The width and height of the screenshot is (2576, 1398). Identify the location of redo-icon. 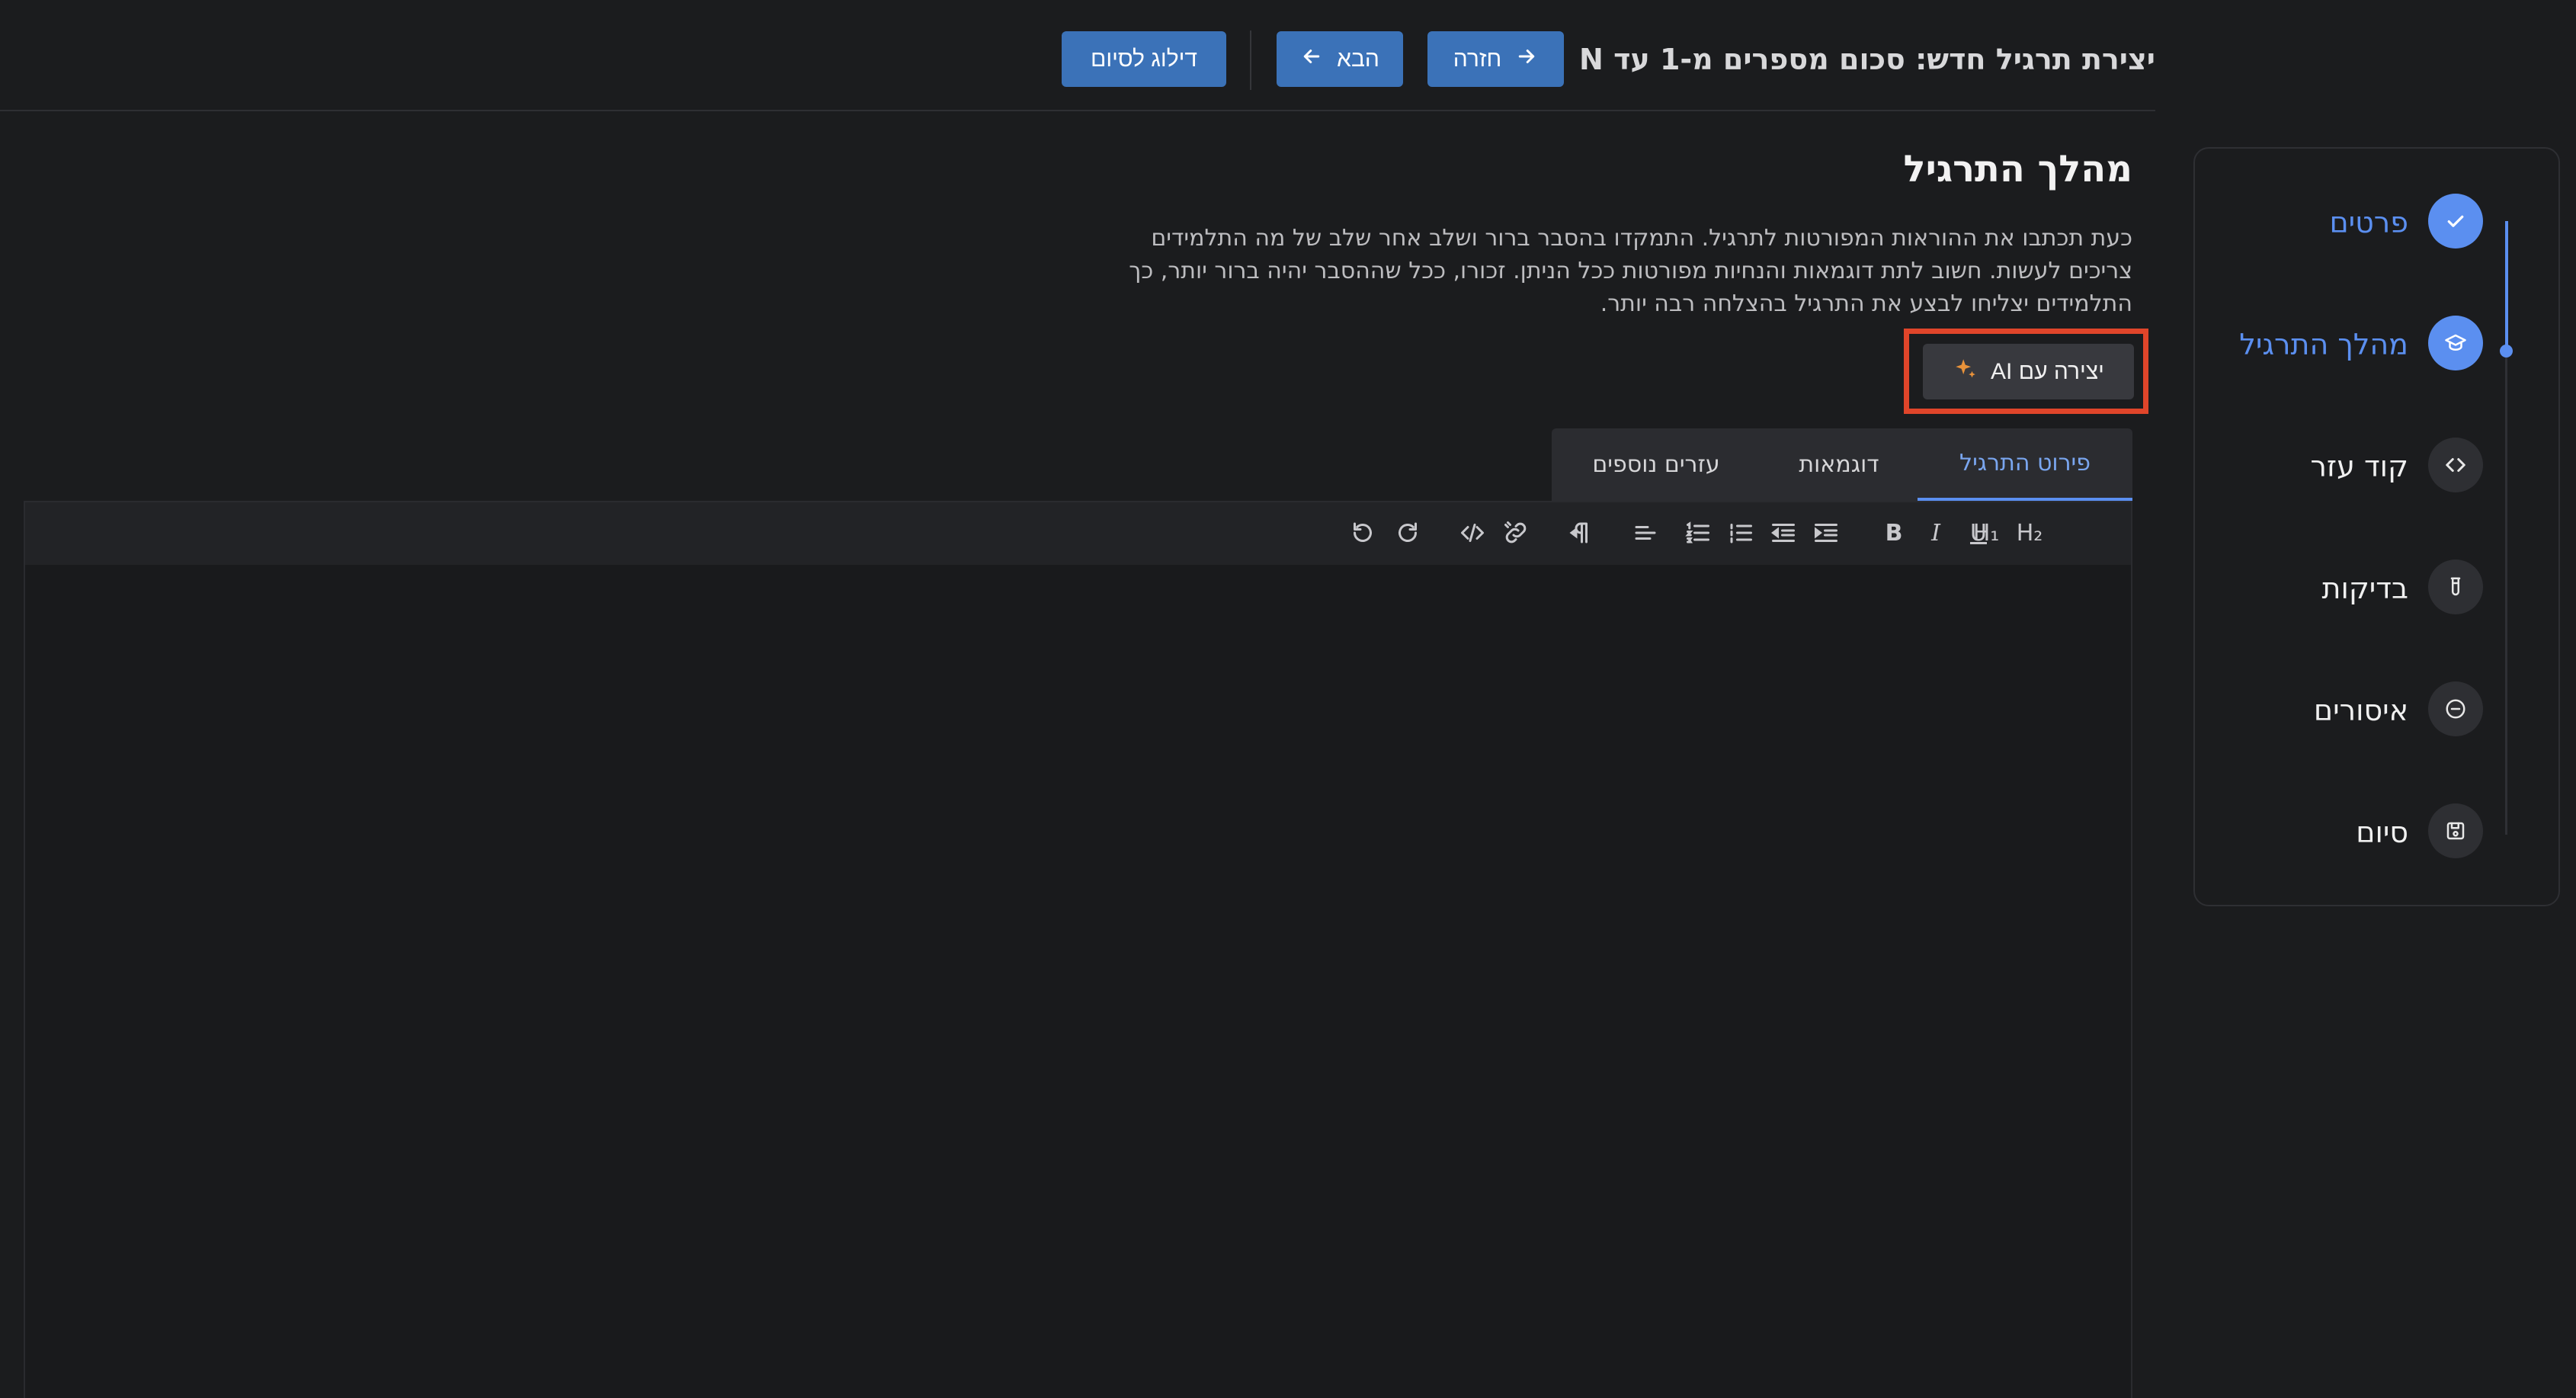
(1407, 533).